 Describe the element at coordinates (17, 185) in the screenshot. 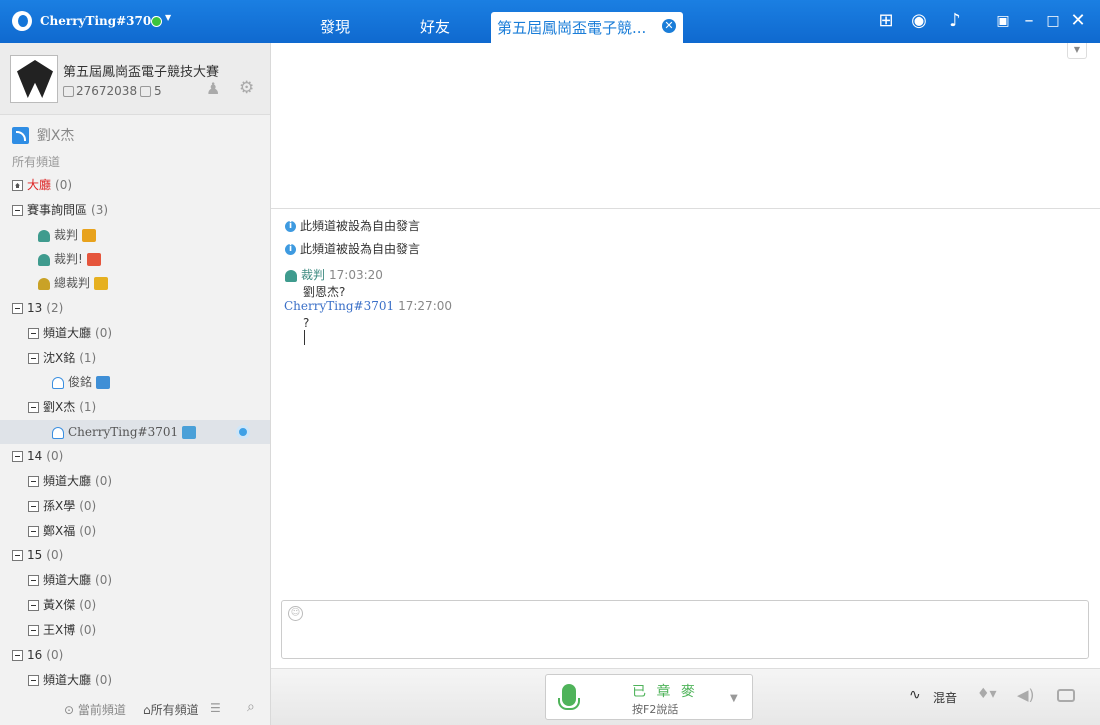

I see `home-icon` at that location.